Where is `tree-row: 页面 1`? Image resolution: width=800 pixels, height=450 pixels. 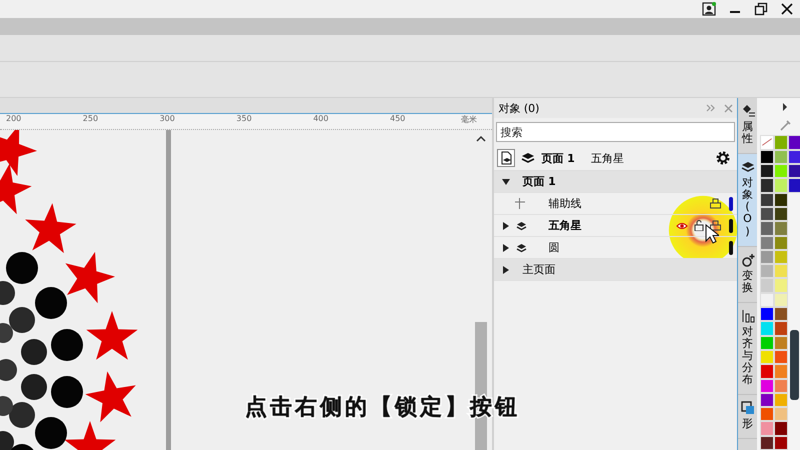 tree-row: 页面 1 is located at coordinates (616, 182).